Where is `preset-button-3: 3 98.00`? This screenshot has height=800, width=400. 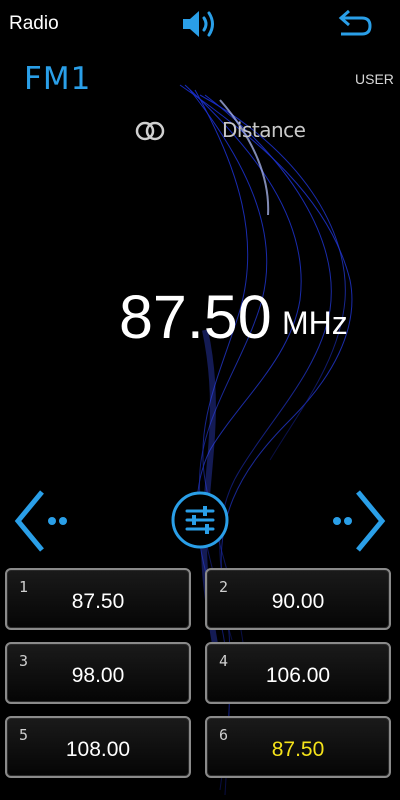
preset-button-3: 3 98.00 is located at coordinates (98, 673).